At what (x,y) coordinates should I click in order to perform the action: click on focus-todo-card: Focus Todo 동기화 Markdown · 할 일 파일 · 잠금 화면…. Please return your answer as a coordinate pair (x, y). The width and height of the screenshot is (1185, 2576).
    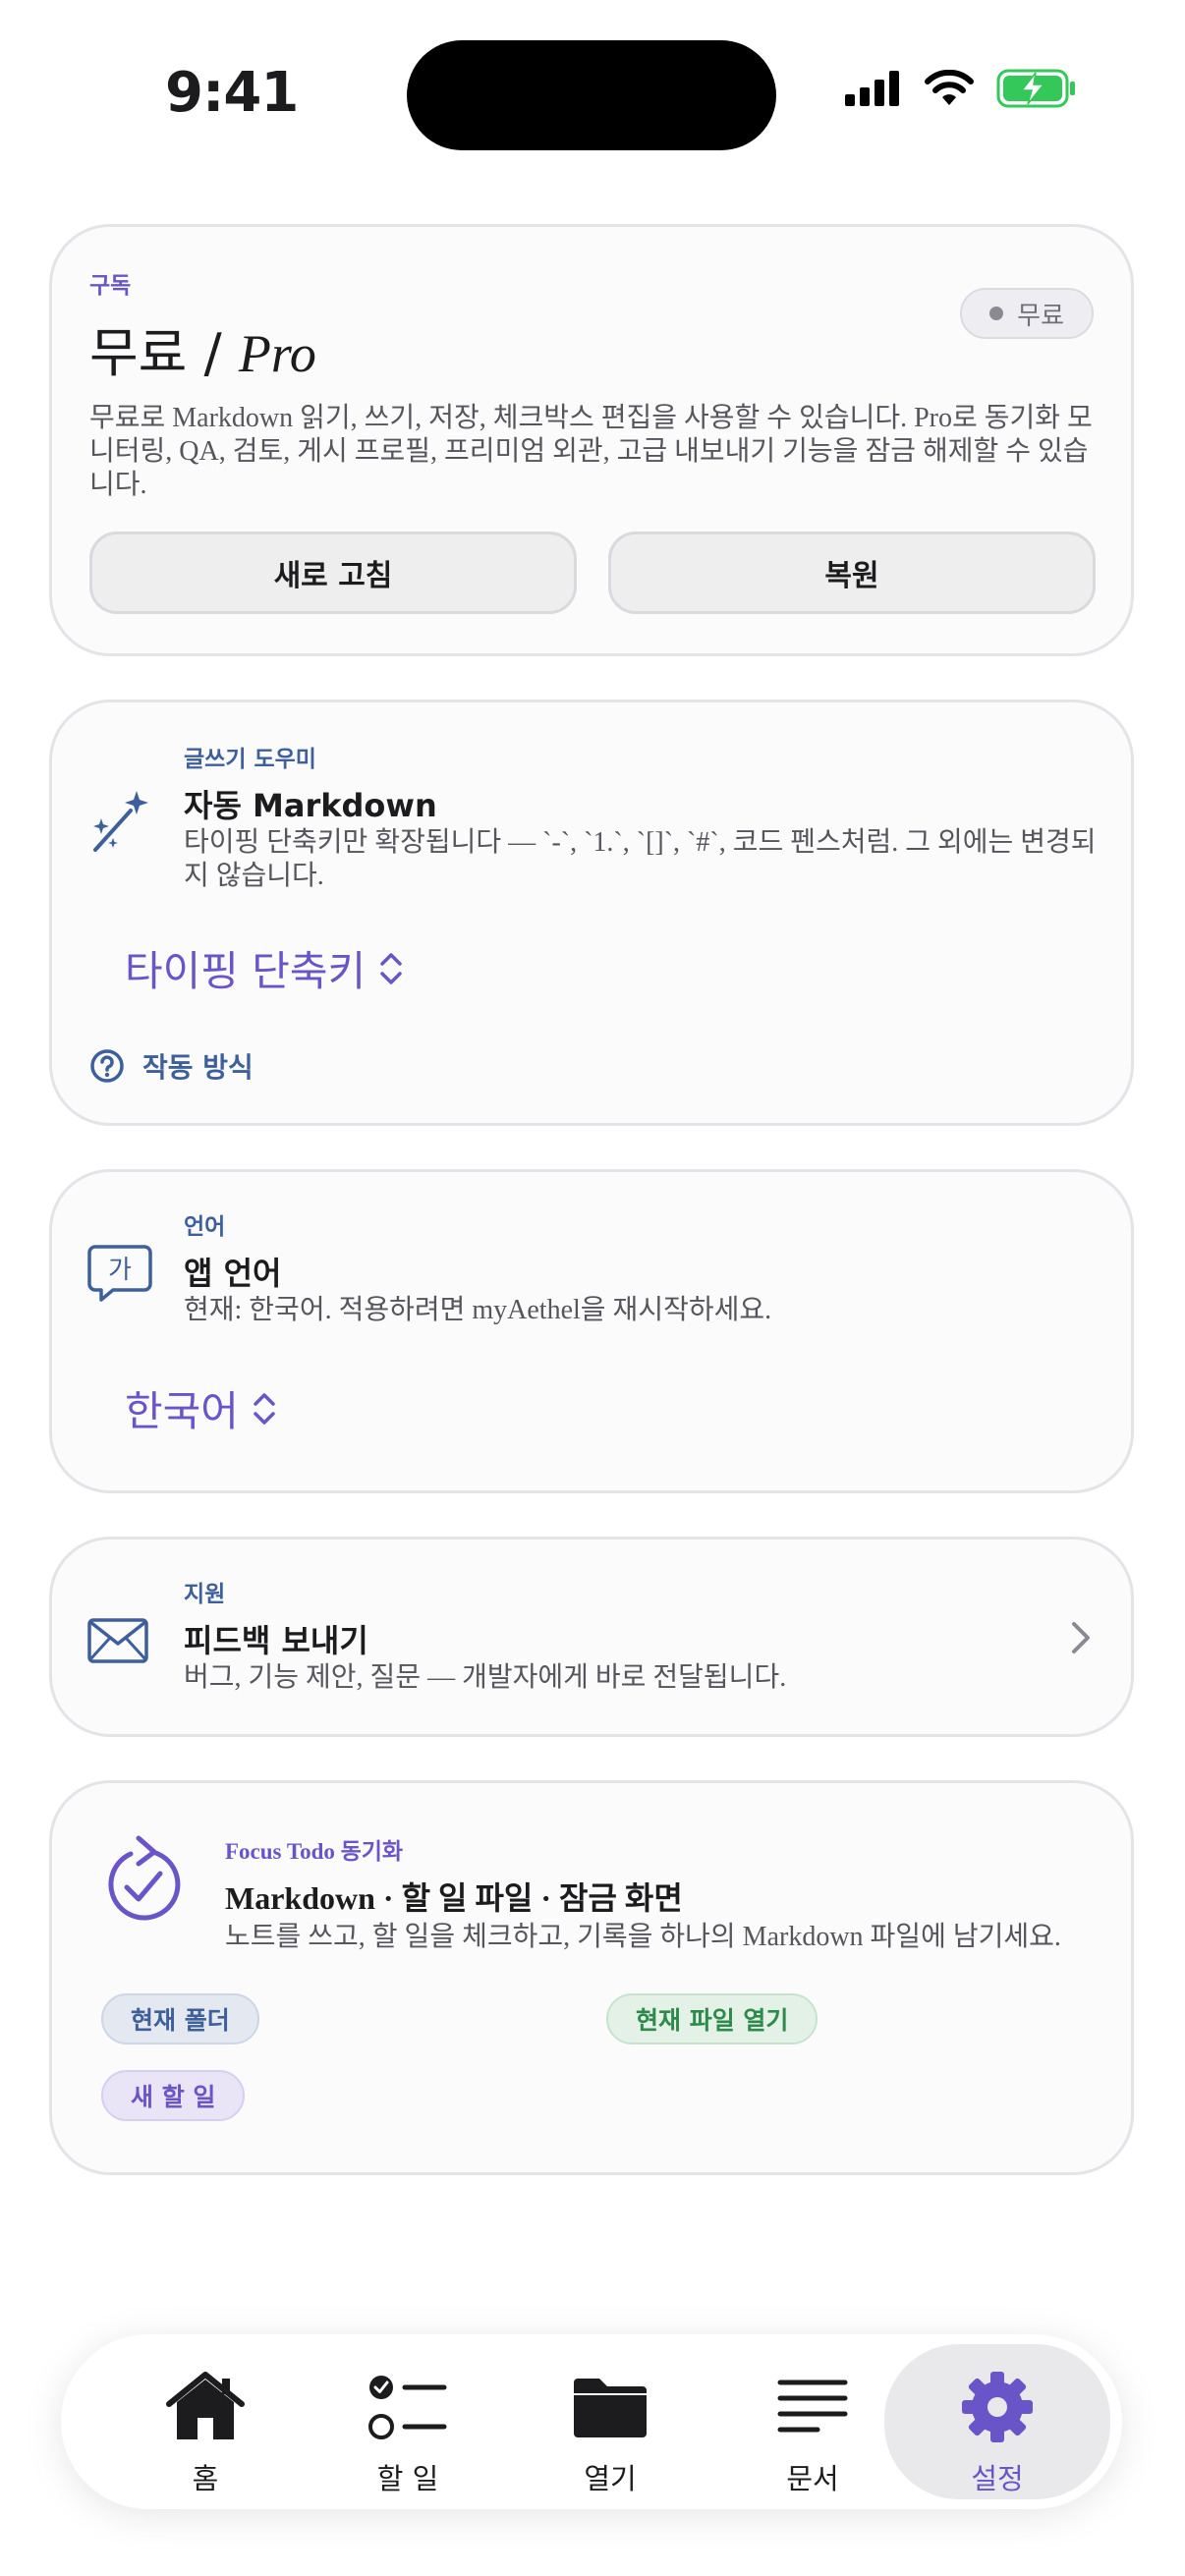
    Looking at the image, I should click on (592, 1977).